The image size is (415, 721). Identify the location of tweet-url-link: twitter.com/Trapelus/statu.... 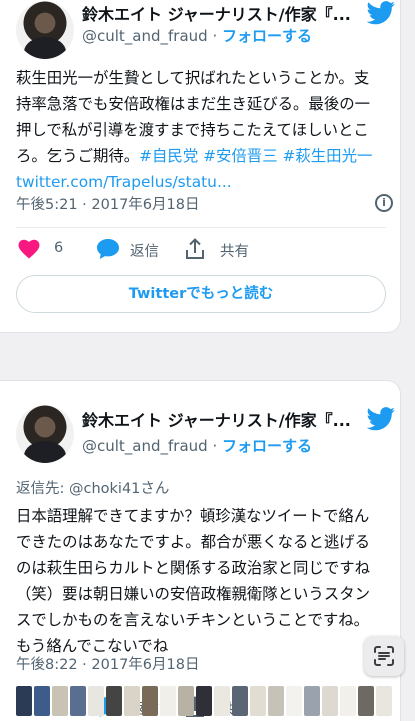
(202, 182).